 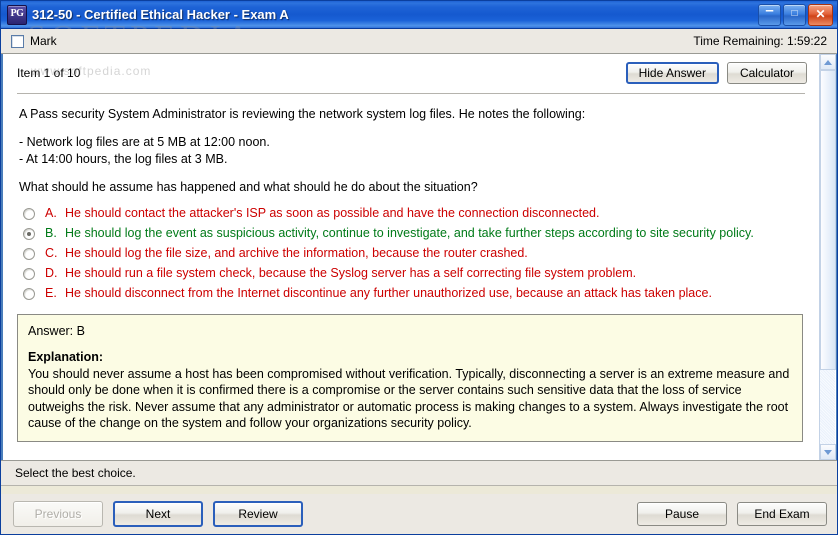 I want to click on maximize-button: □, so click(x=794, y=14).